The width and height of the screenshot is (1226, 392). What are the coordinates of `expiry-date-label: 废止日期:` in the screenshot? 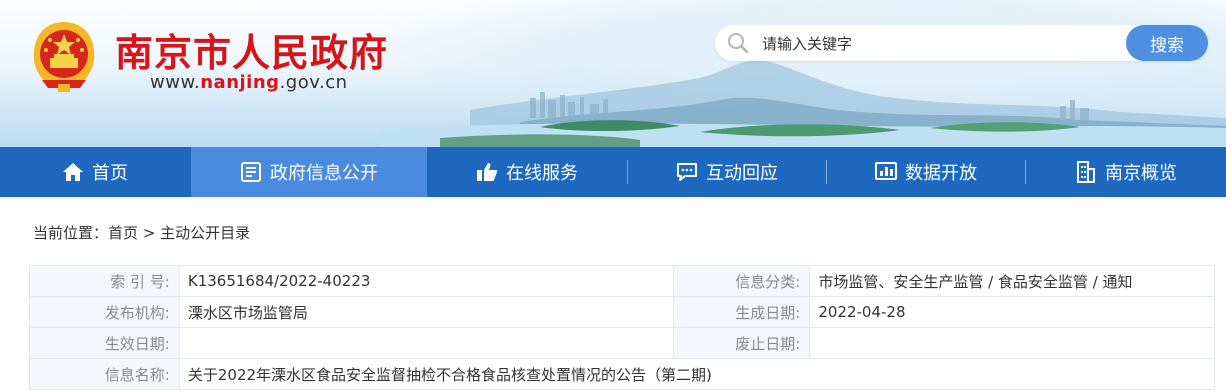 It's located at (742, 343).